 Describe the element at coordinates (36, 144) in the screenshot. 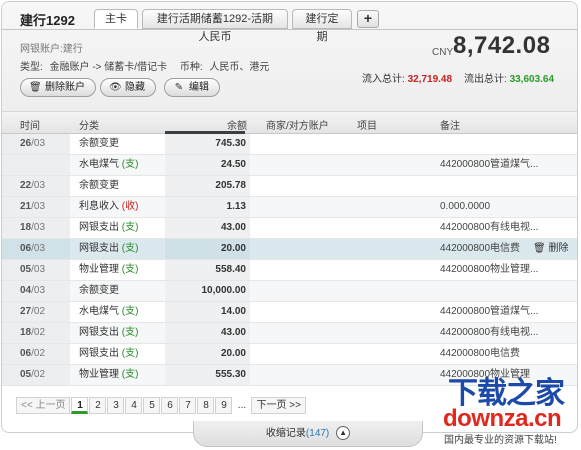

I see `date-cell: 26/03` at that location.